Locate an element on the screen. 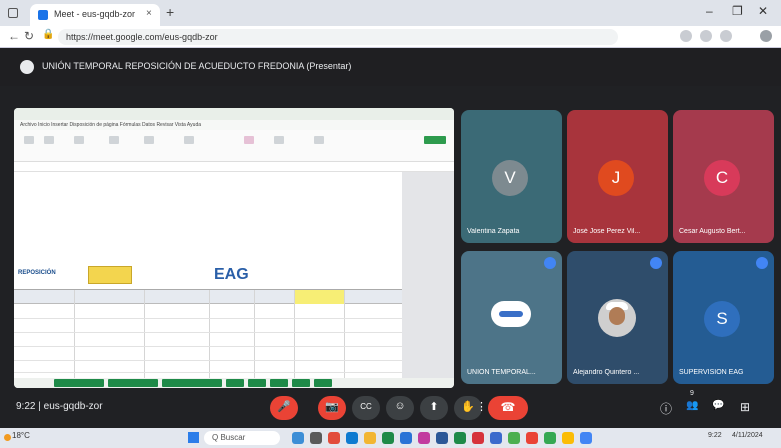  browser-tab-bar: Meet - eus-gqdb-zor × + – ❐ ✕ is located at coordinates (390, 13).